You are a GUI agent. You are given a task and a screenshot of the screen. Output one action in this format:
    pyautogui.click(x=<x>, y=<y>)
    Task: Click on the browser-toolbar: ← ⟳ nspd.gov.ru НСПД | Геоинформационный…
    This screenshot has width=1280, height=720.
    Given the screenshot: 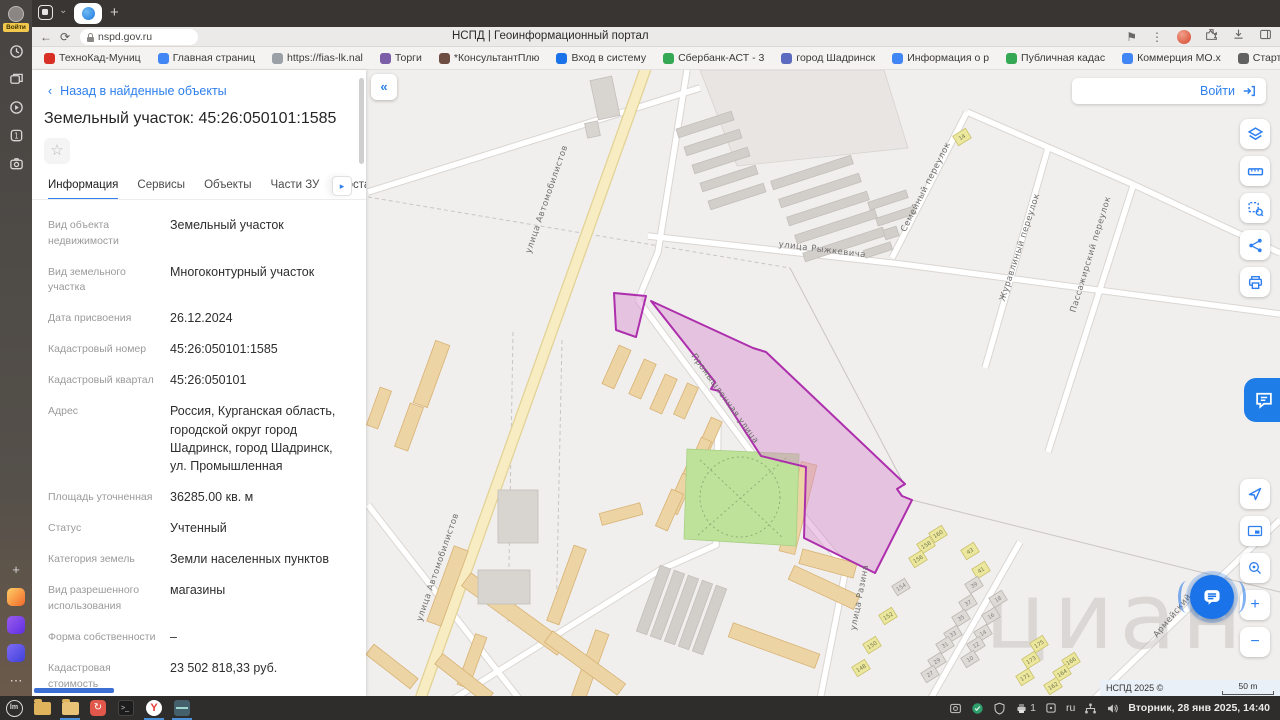 What is the action you would take?
    pyautogui.click(x=656, y=37)
    